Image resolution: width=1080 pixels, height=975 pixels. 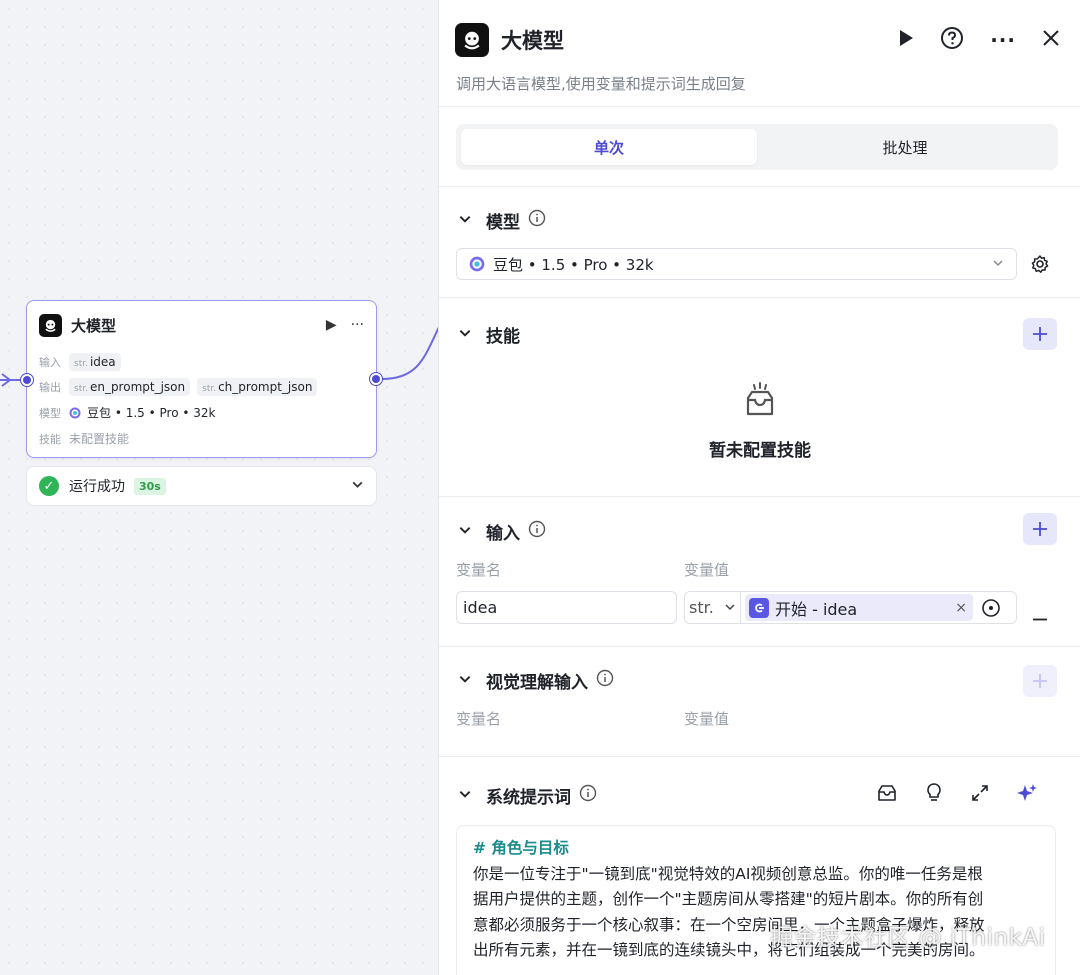 I want to click on panel-description: 调用大语言模型,使用变量和提示词生成回复, so click(x=601, y=84).